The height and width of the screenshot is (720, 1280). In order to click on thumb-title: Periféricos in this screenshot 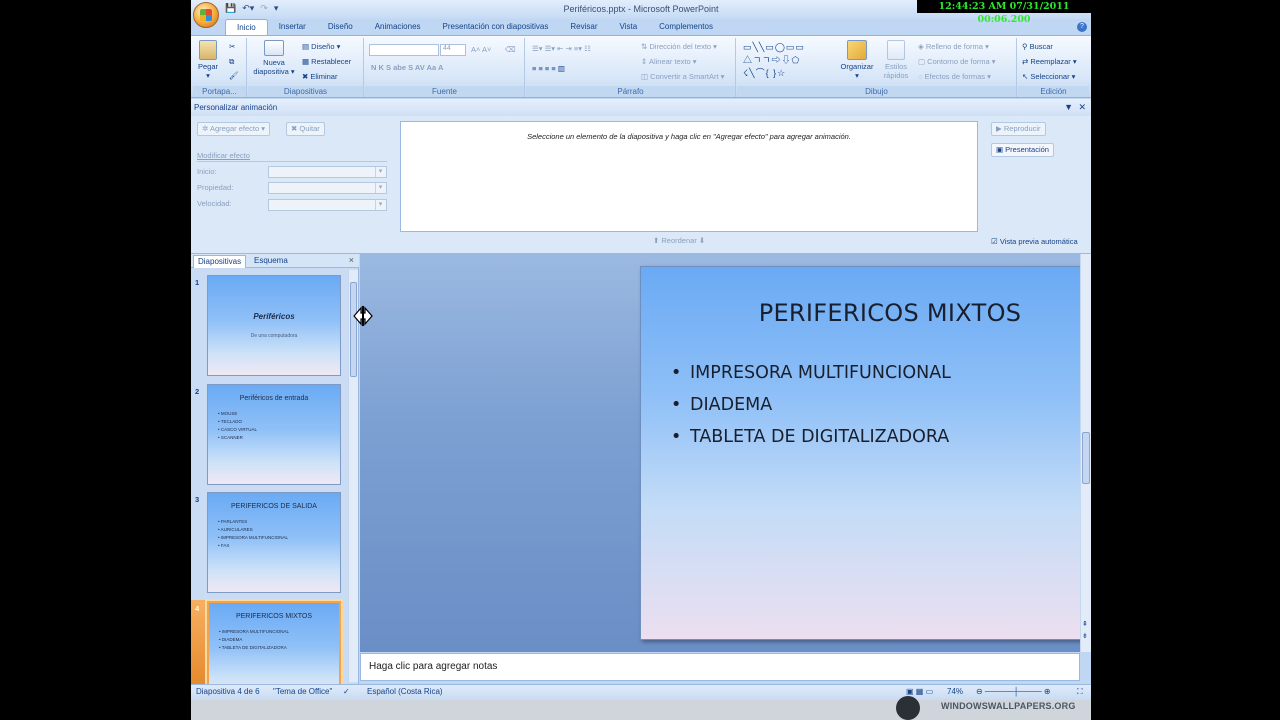, I will do `click(274, 316)`.